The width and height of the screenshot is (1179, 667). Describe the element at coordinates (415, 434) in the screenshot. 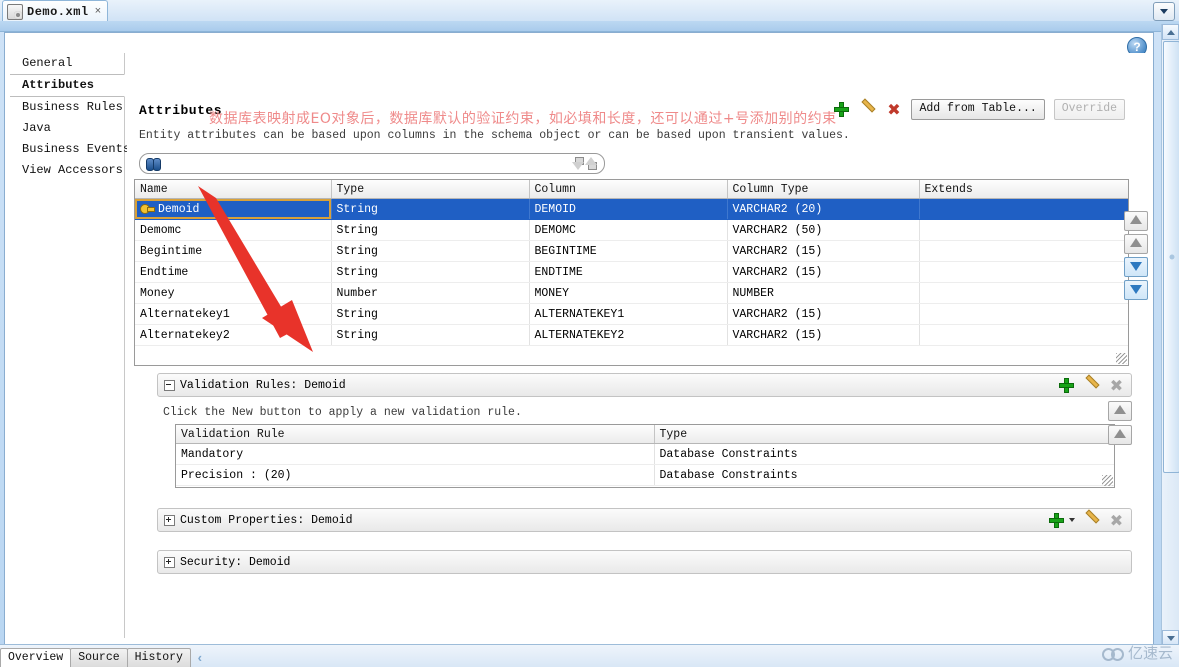

I see `column-header-validation-rule: Validation Rule` at that location.